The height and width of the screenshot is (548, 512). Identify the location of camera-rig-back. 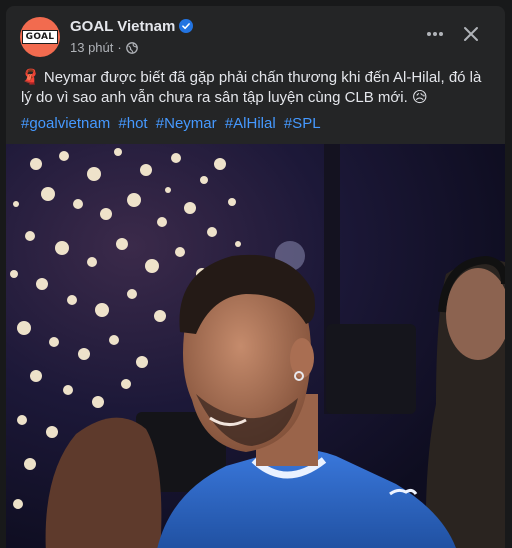
(371, 369).